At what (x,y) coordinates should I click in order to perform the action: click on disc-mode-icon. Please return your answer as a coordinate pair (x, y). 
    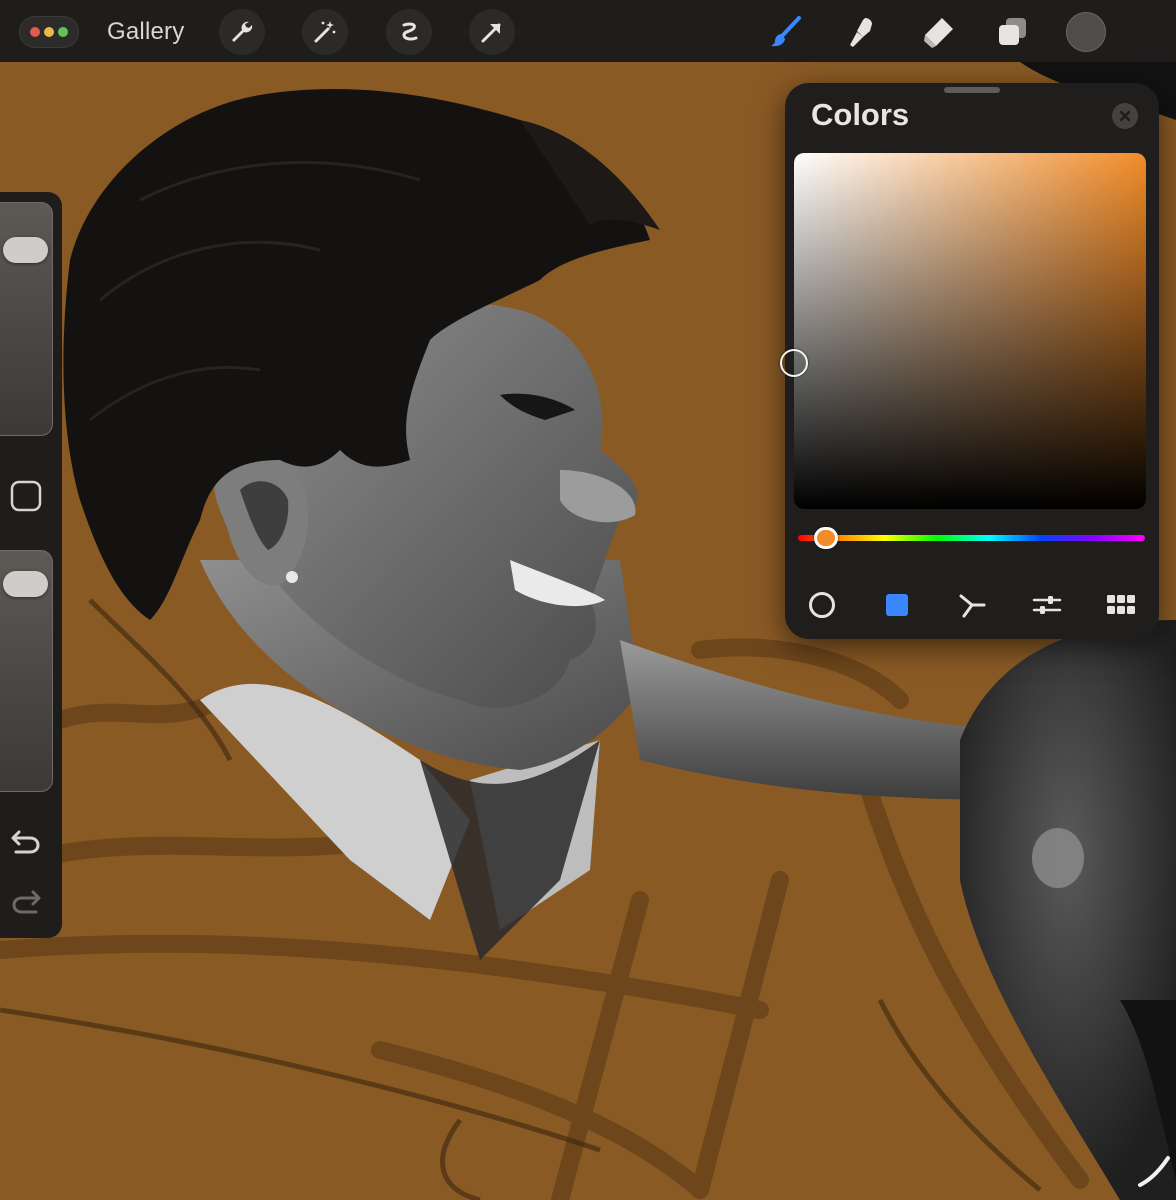
    Looking at the image, I should click on (822, 605).